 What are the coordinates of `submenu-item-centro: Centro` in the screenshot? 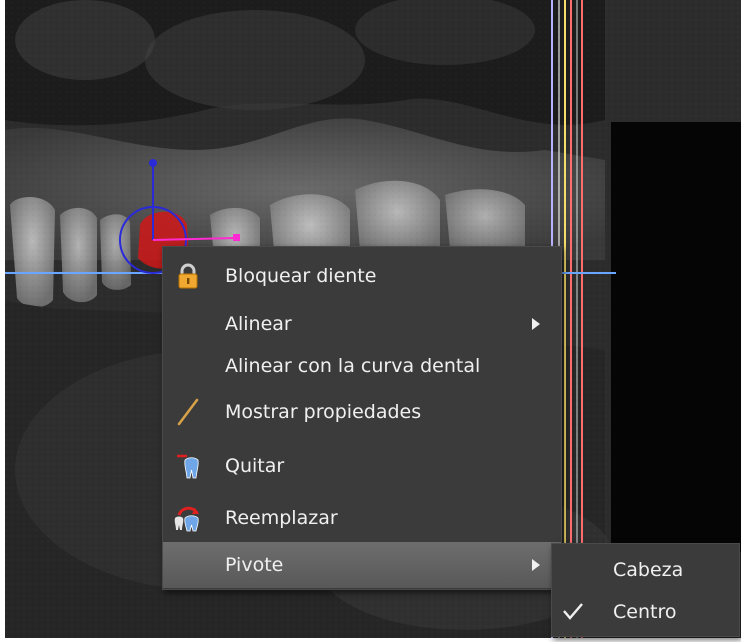 It's located at (645, 611).